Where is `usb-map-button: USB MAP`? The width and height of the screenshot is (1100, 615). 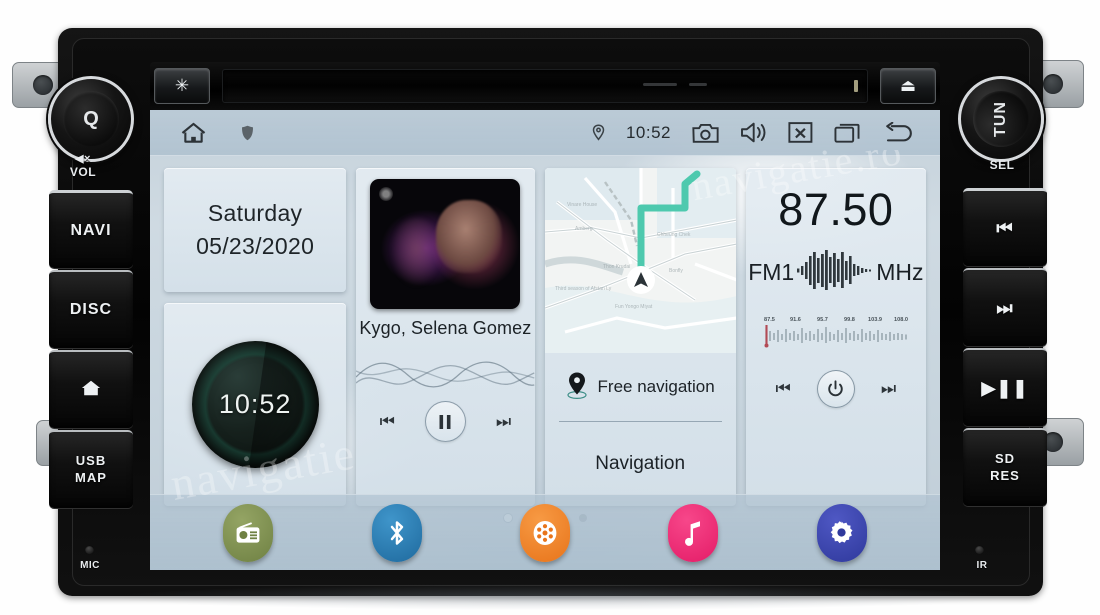 usb-map-button: USB MAP is located at coordinates (91, 469).